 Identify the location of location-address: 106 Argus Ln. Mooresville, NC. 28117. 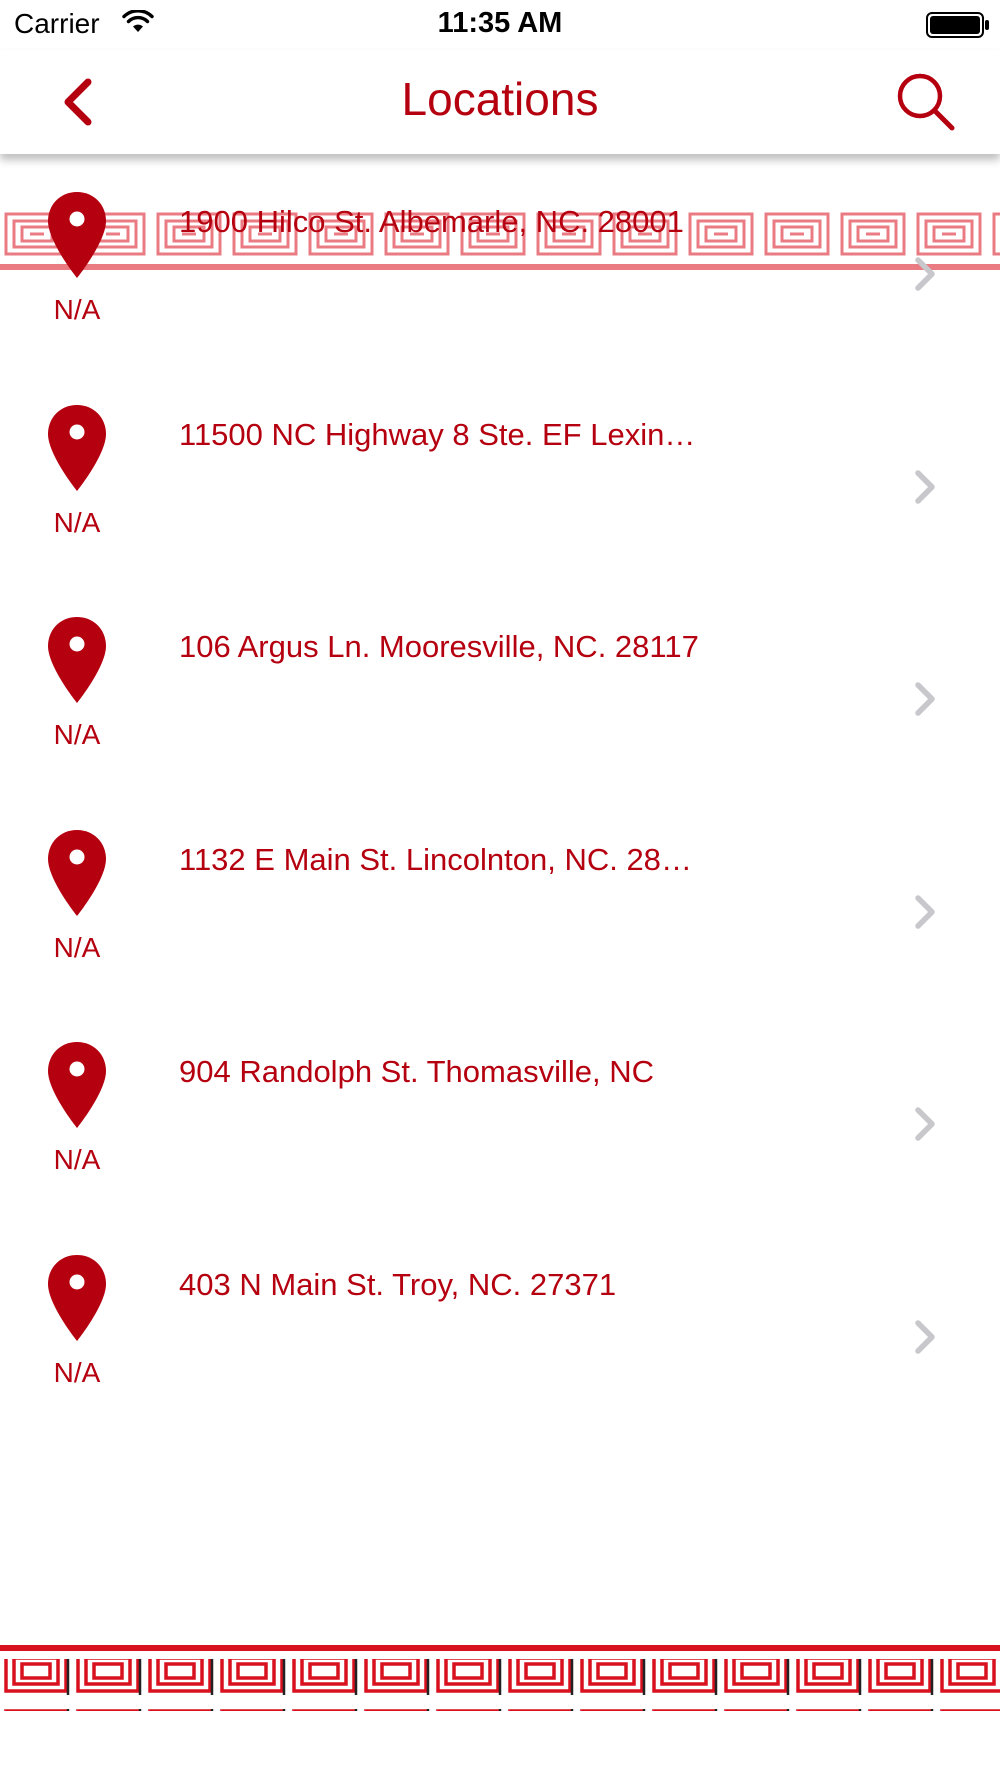
(439, 646).